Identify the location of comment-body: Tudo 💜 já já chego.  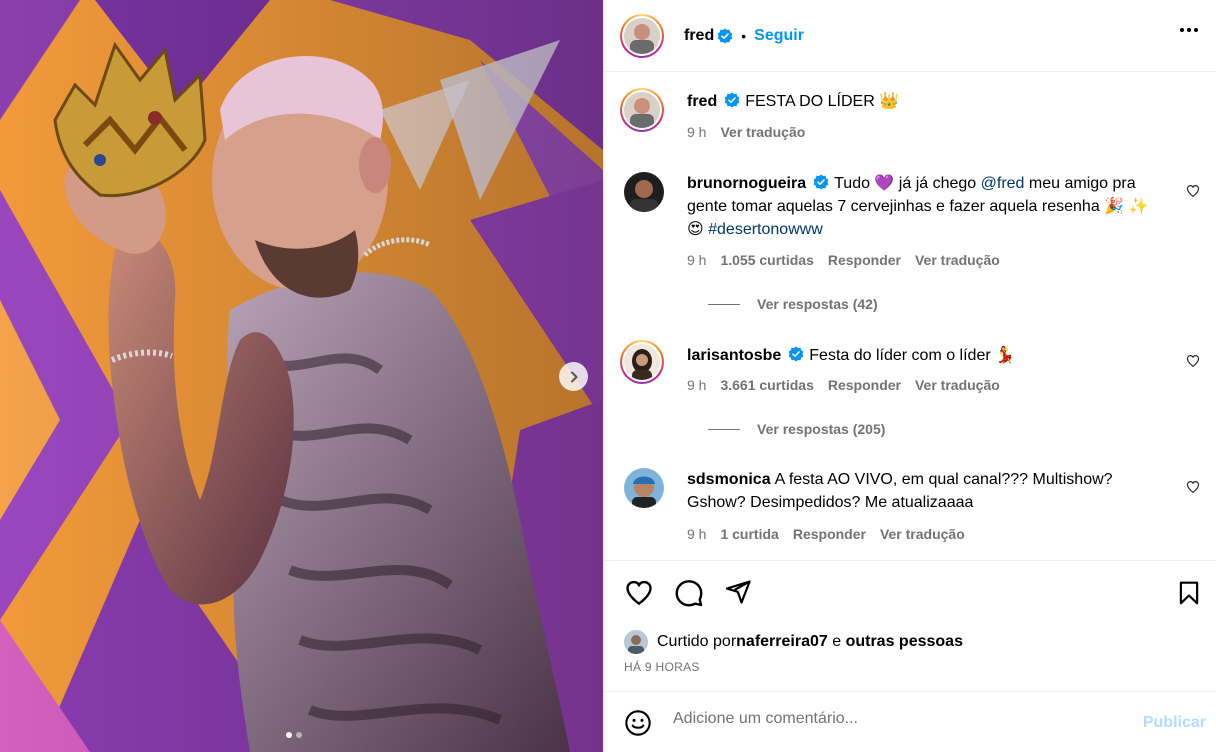
(907, 183).